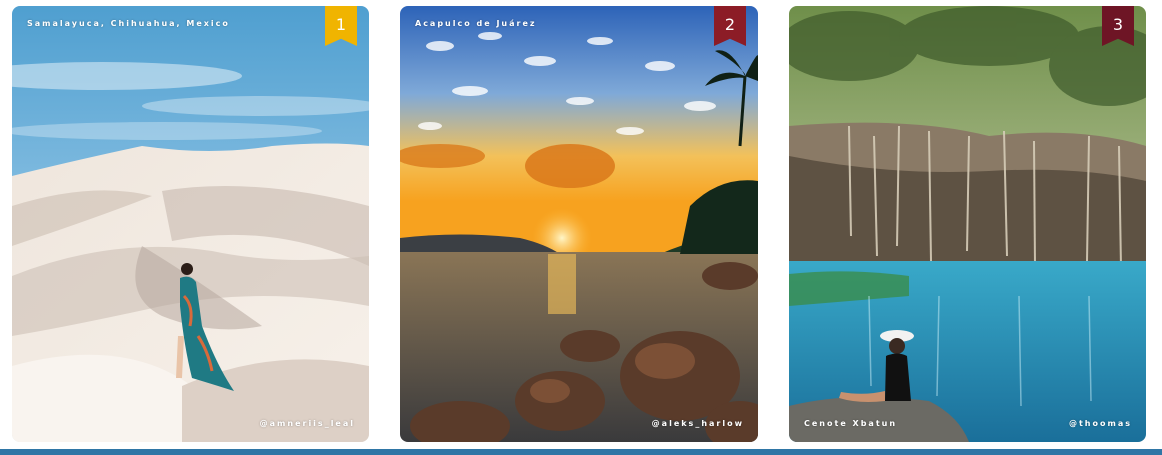 This screenshot has height=455, width=1162. What do you see at coordinates (581, 452) in the screenshot?
I see `bottom-accent-bar` at bounding box center [581, 452].